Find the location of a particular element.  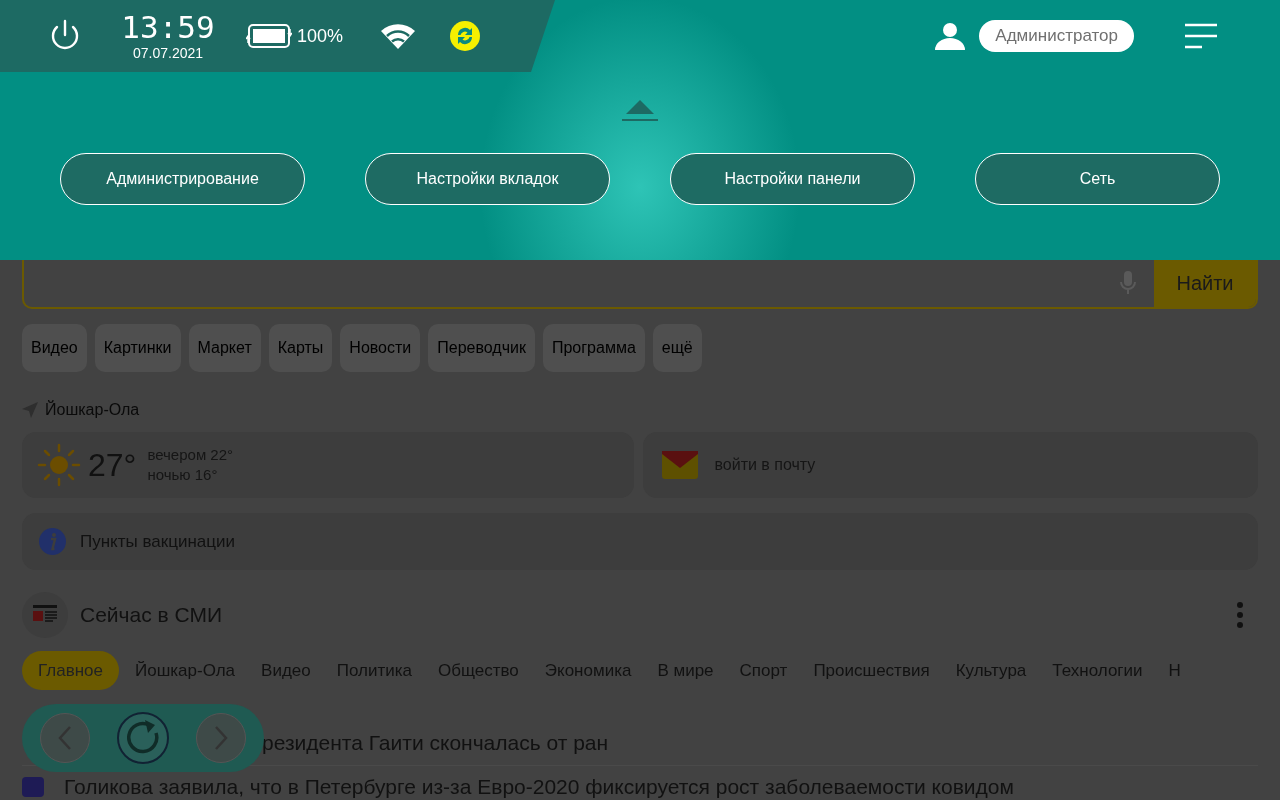

reload-button is located at coordinates (143, 738).